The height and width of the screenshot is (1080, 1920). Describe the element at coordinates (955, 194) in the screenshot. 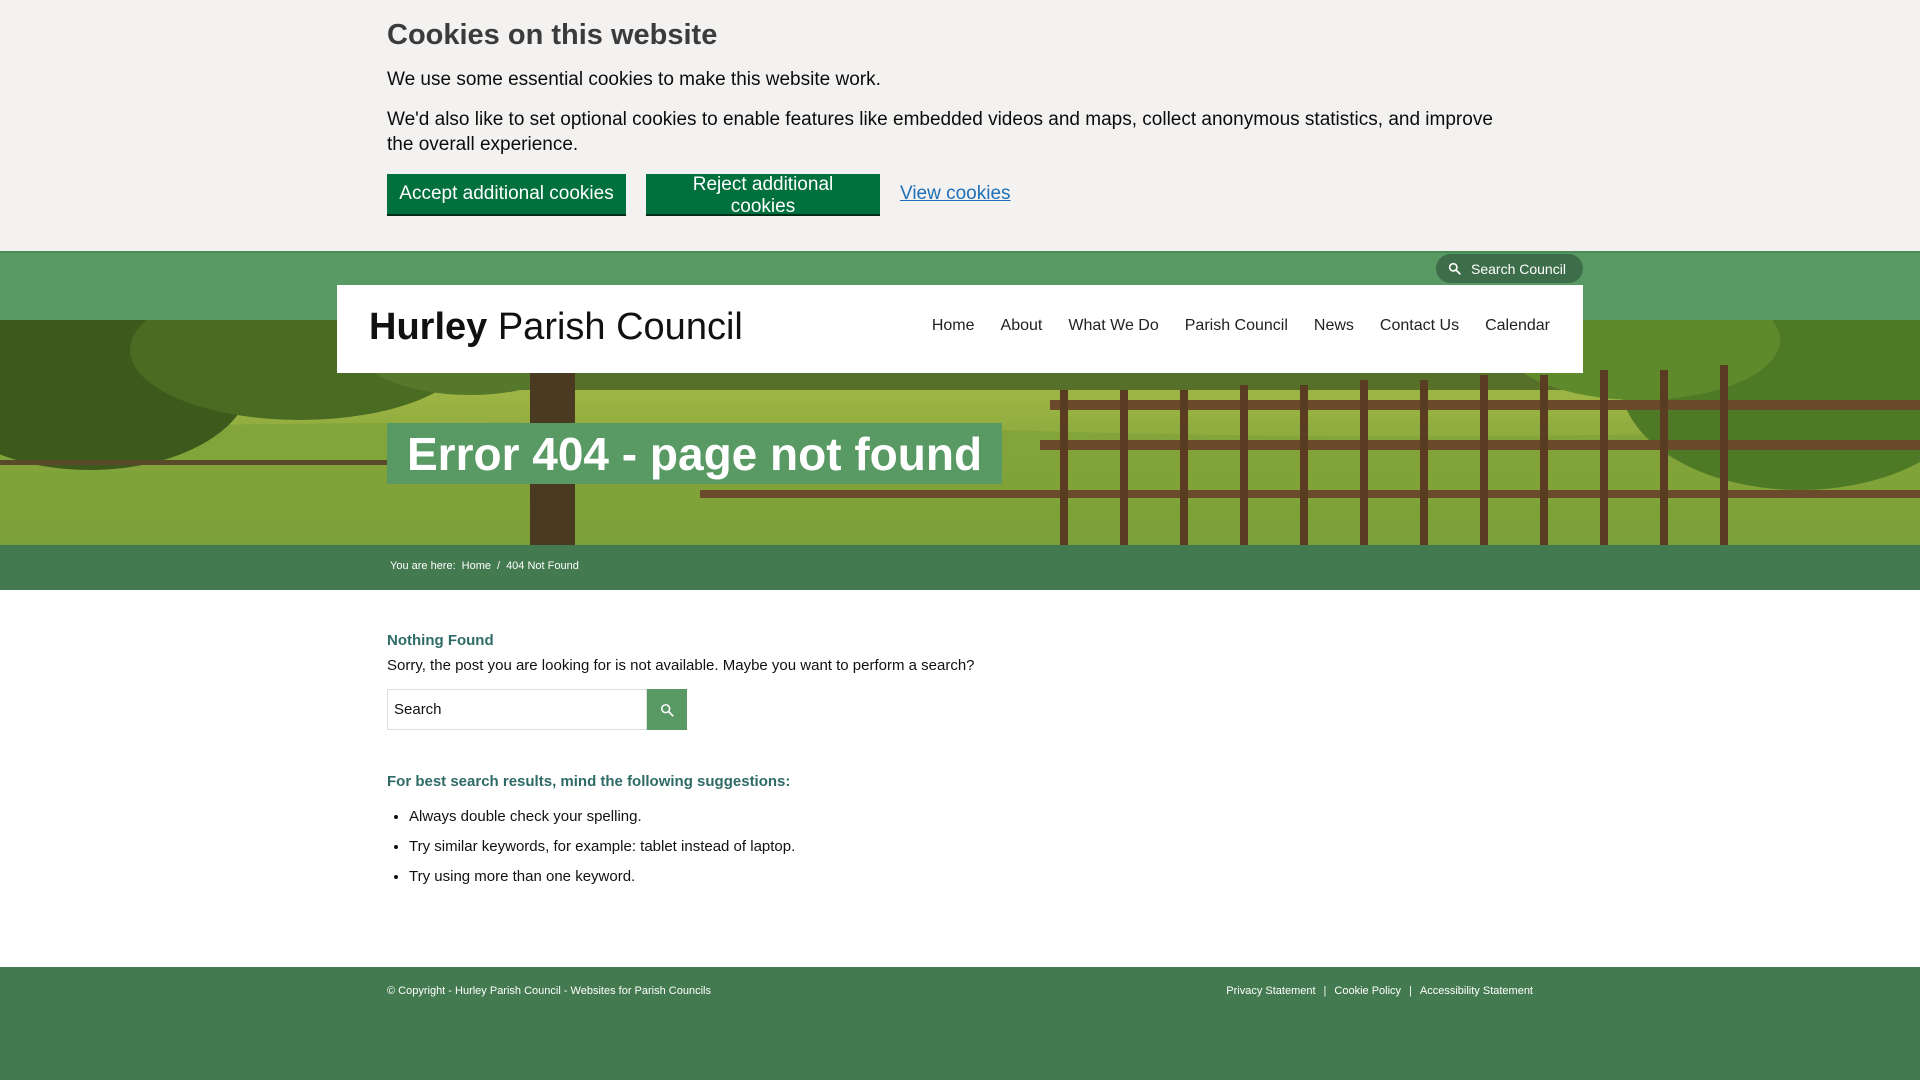

I see `view-cookies-link: View cookies` at that location.